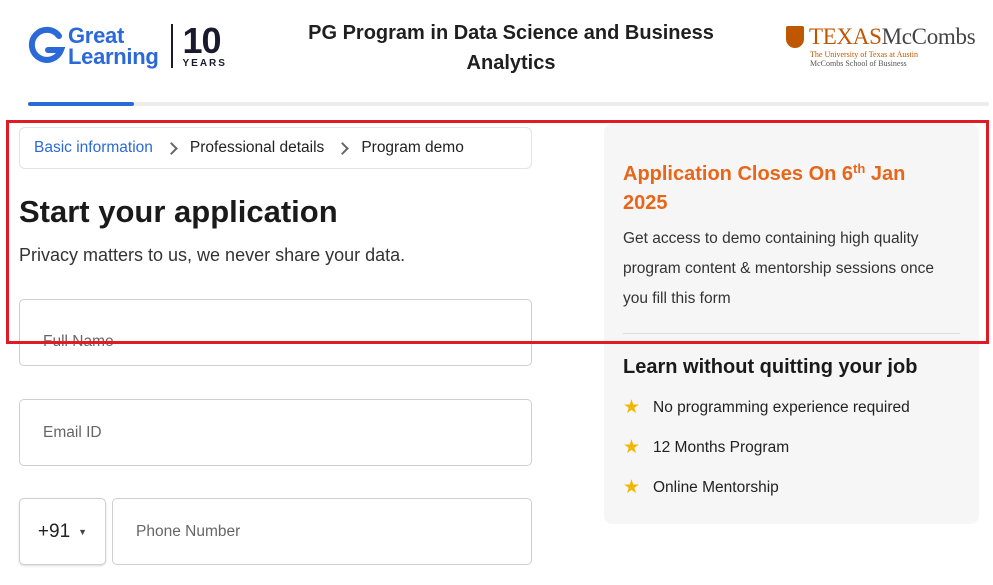  Describe the element at coordinates (770, 367) in the screenshot. I see `features-heading: Learn without quitting your job` at that location.